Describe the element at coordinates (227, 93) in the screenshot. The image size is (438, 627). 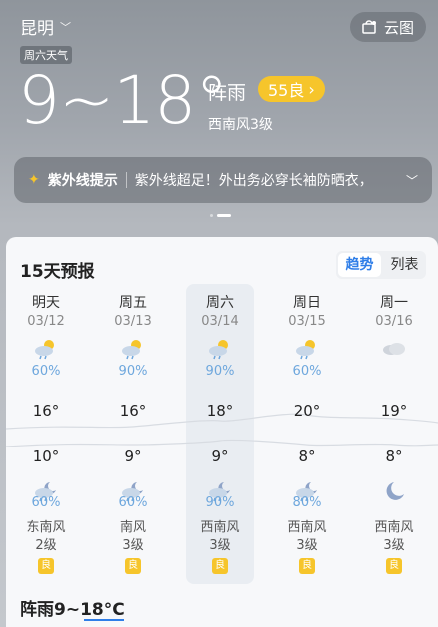
I see `current-condition: 阵雨` at that location.